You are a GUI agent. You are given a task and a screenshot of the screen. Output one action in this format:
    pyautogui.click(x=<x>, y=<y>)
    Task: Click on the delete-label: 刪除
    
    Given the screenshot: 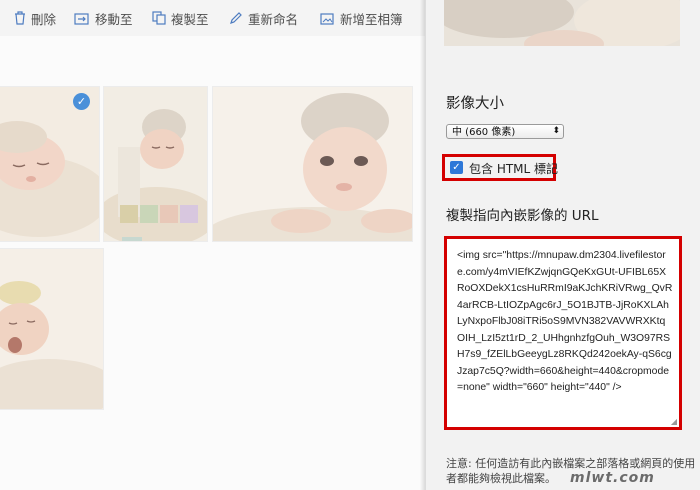 What is the action you would take?
    pyautogui.click(x=44, y=19)
    